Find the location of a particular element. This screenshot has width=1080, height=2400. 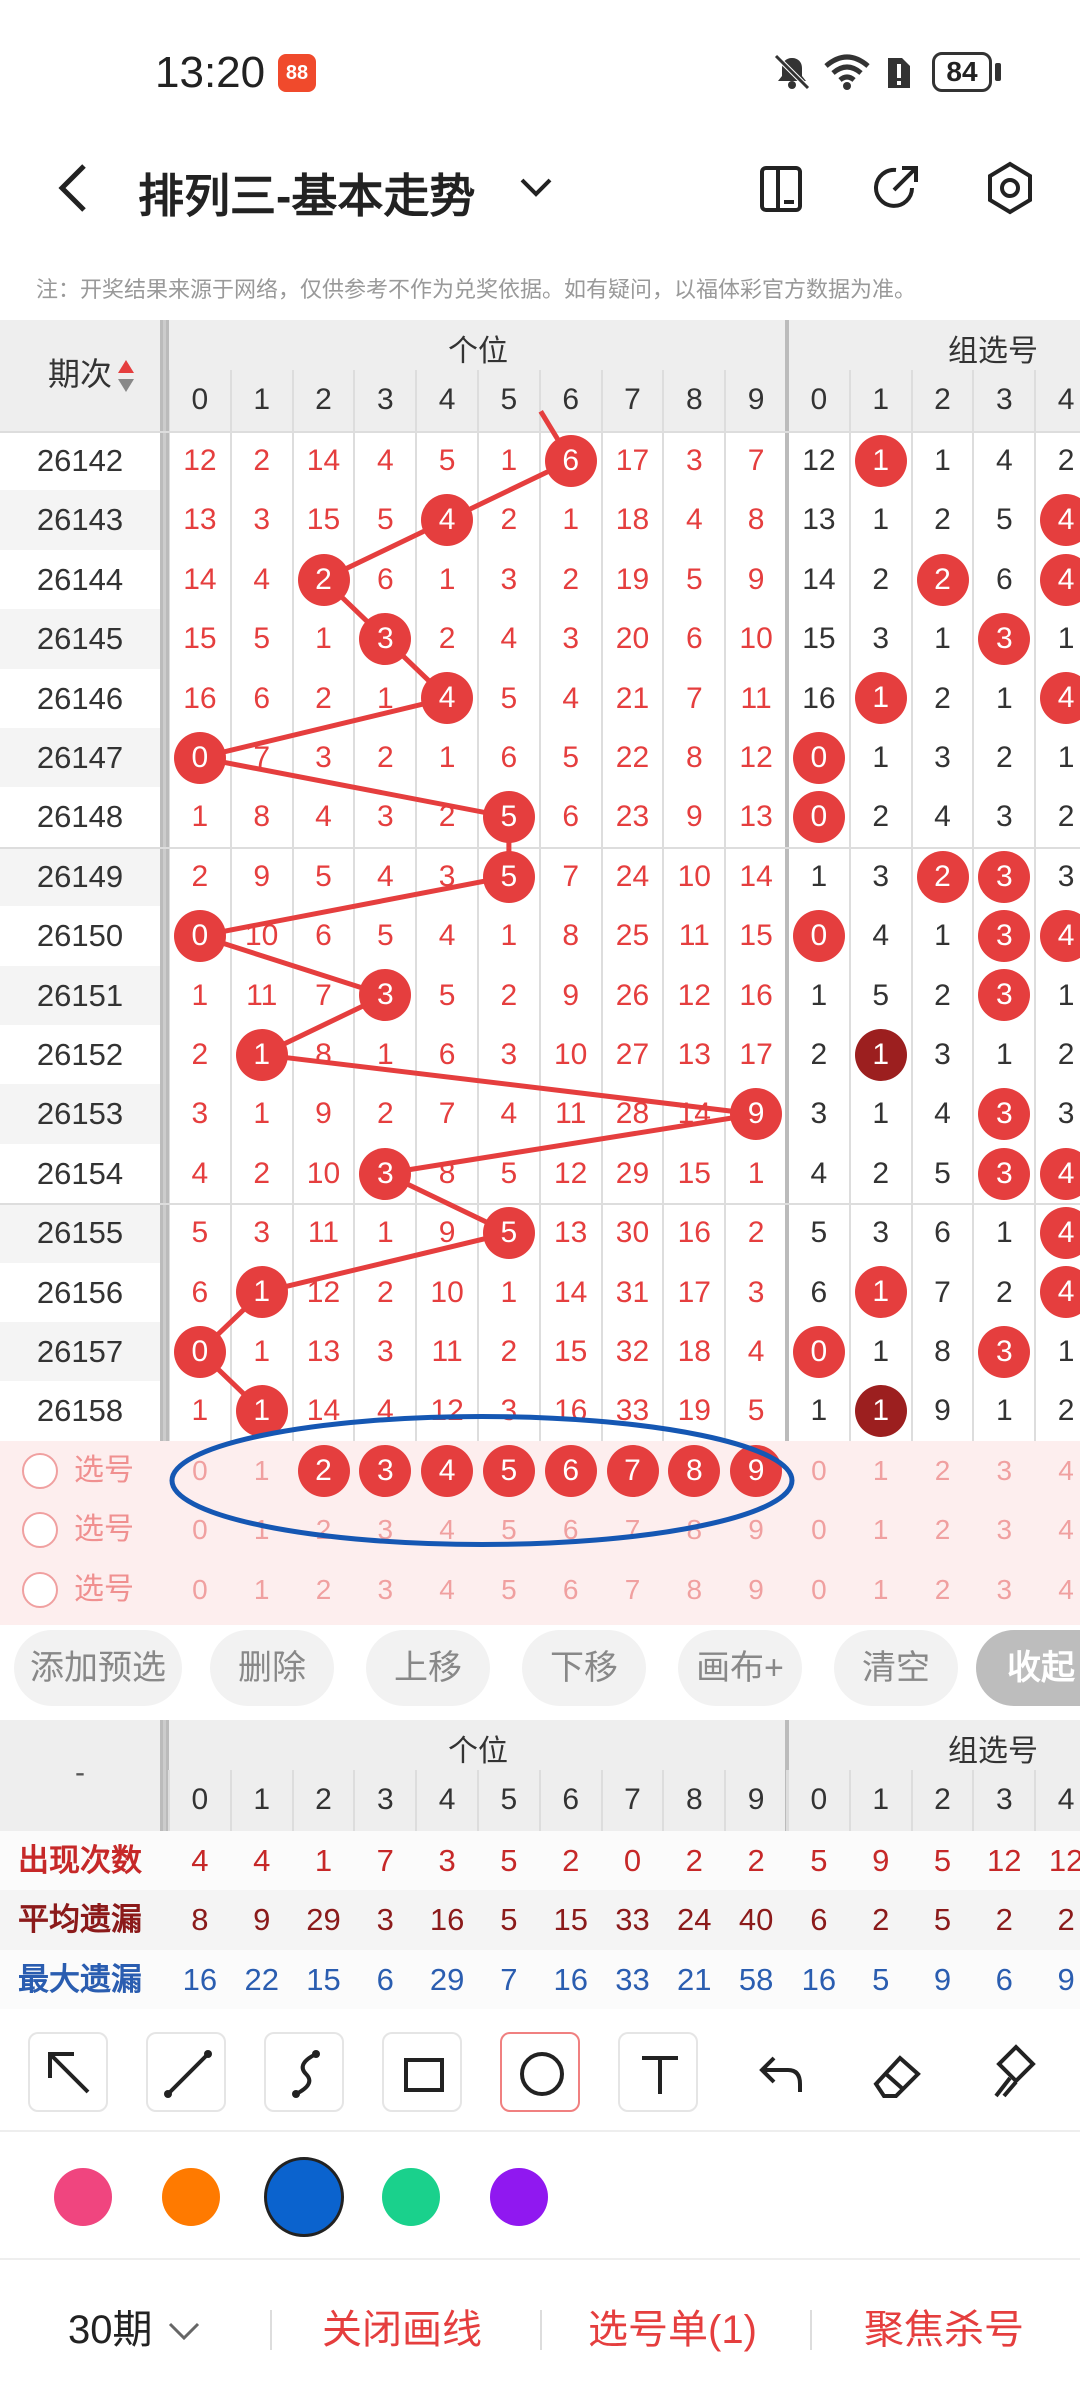

rect-tool-icon is located at coordinates (422, 2072).